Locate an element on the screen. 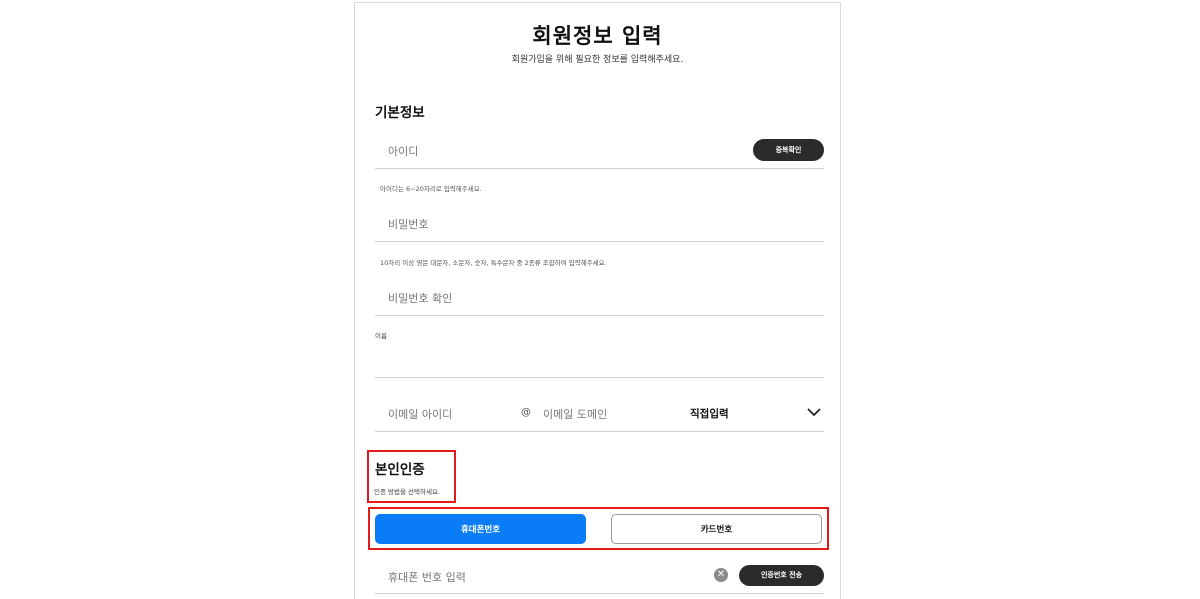 The height and width of the screenshot is (599, 1200). id-input: 아이디 is located at coordinates (403, 151).